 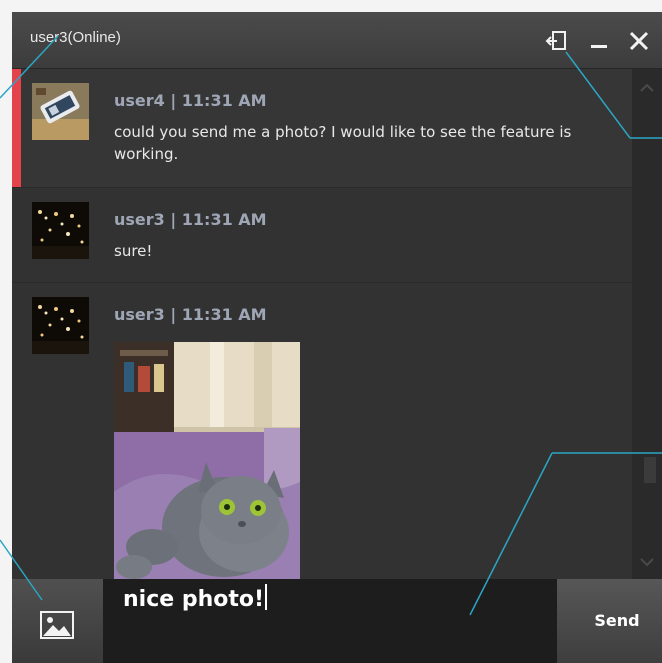 I want to click on close-button, so click(x=639, y=40).